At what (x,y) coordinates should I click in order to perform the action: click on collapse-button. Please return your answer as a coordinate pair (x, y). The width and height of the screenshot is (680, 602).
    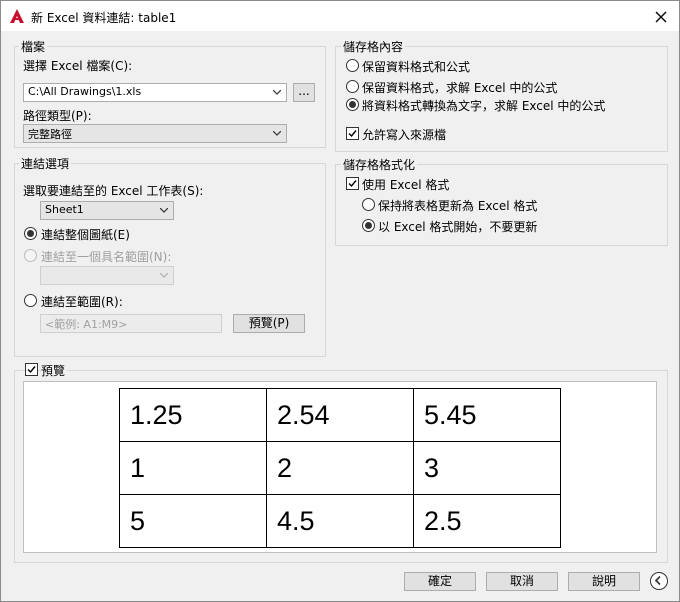
    Looking at the image, I should click on (659, 581).